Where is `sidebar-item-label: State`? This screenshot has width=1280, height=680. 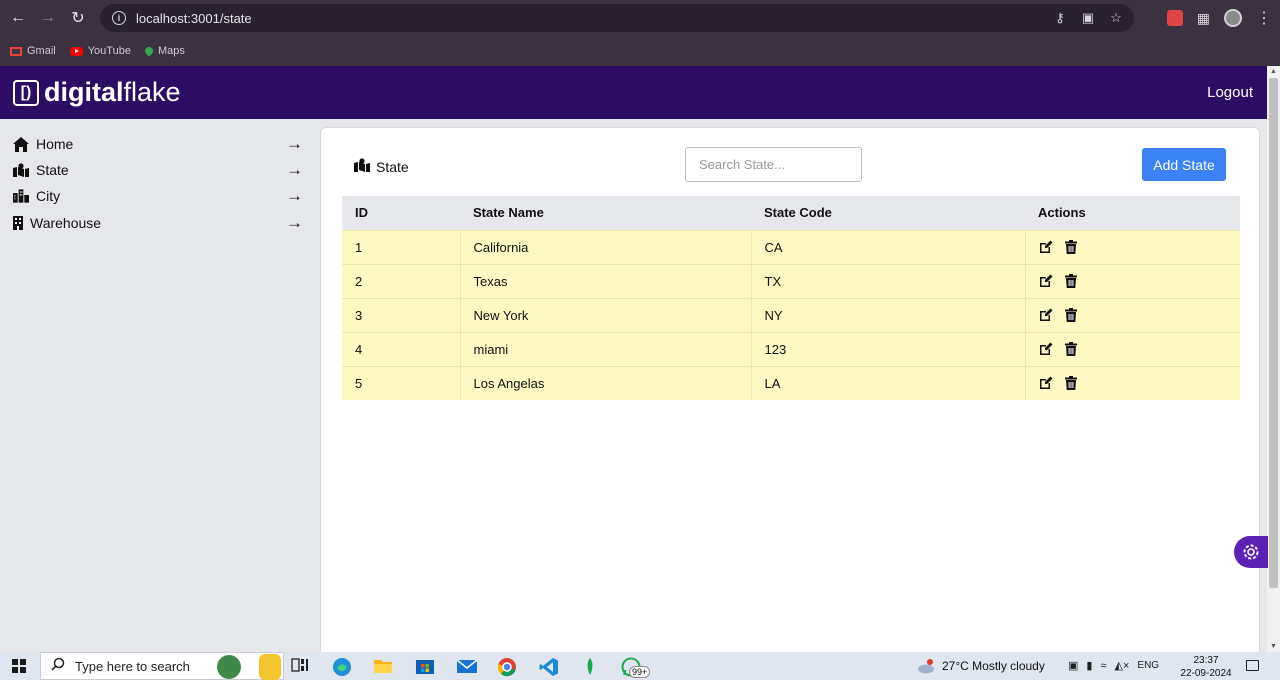
sidebar-item-label: State is located at coordinates (52, 170).